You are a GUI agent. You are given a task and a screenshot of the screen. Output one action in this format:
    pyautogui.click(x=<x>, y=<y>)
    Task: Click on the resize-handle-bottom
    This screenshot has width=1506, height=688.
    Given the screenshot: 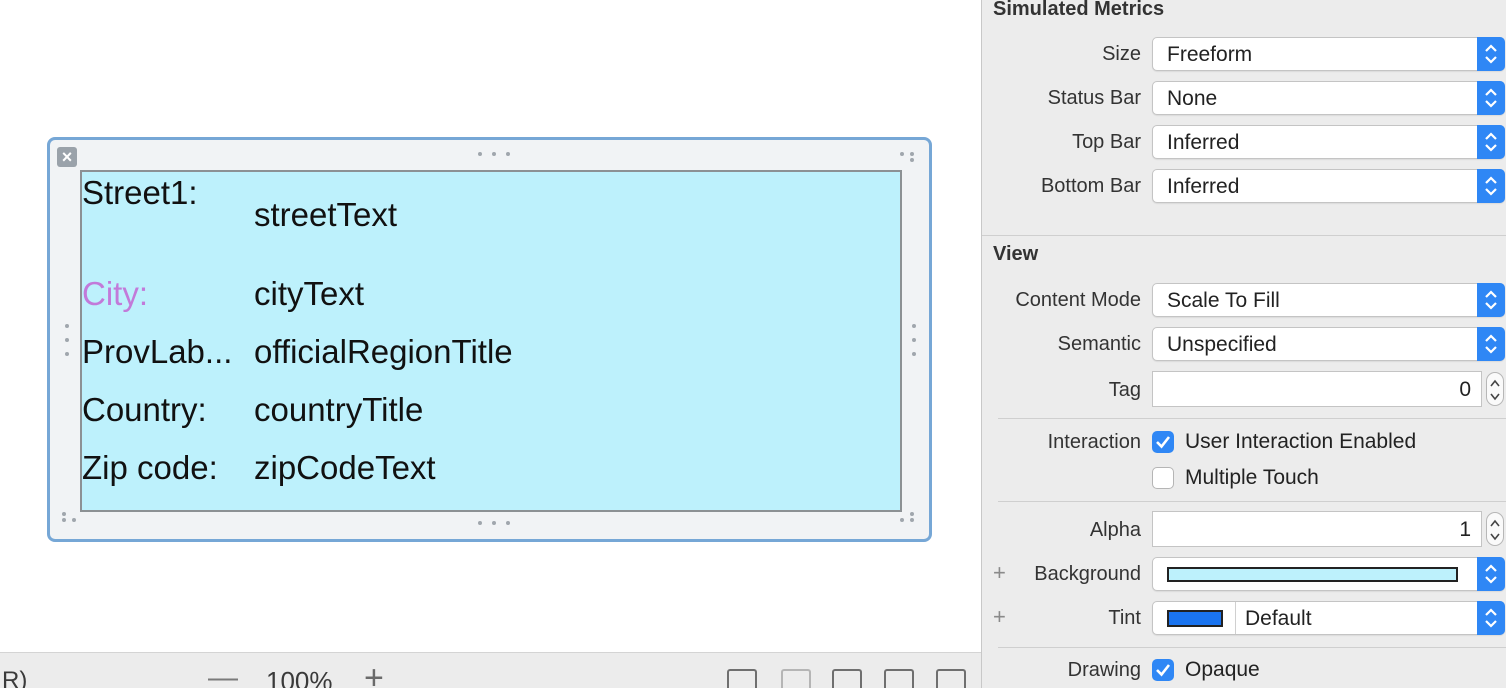 What is the action you would take?
    pyautogui.click(x=494, y=524)
    